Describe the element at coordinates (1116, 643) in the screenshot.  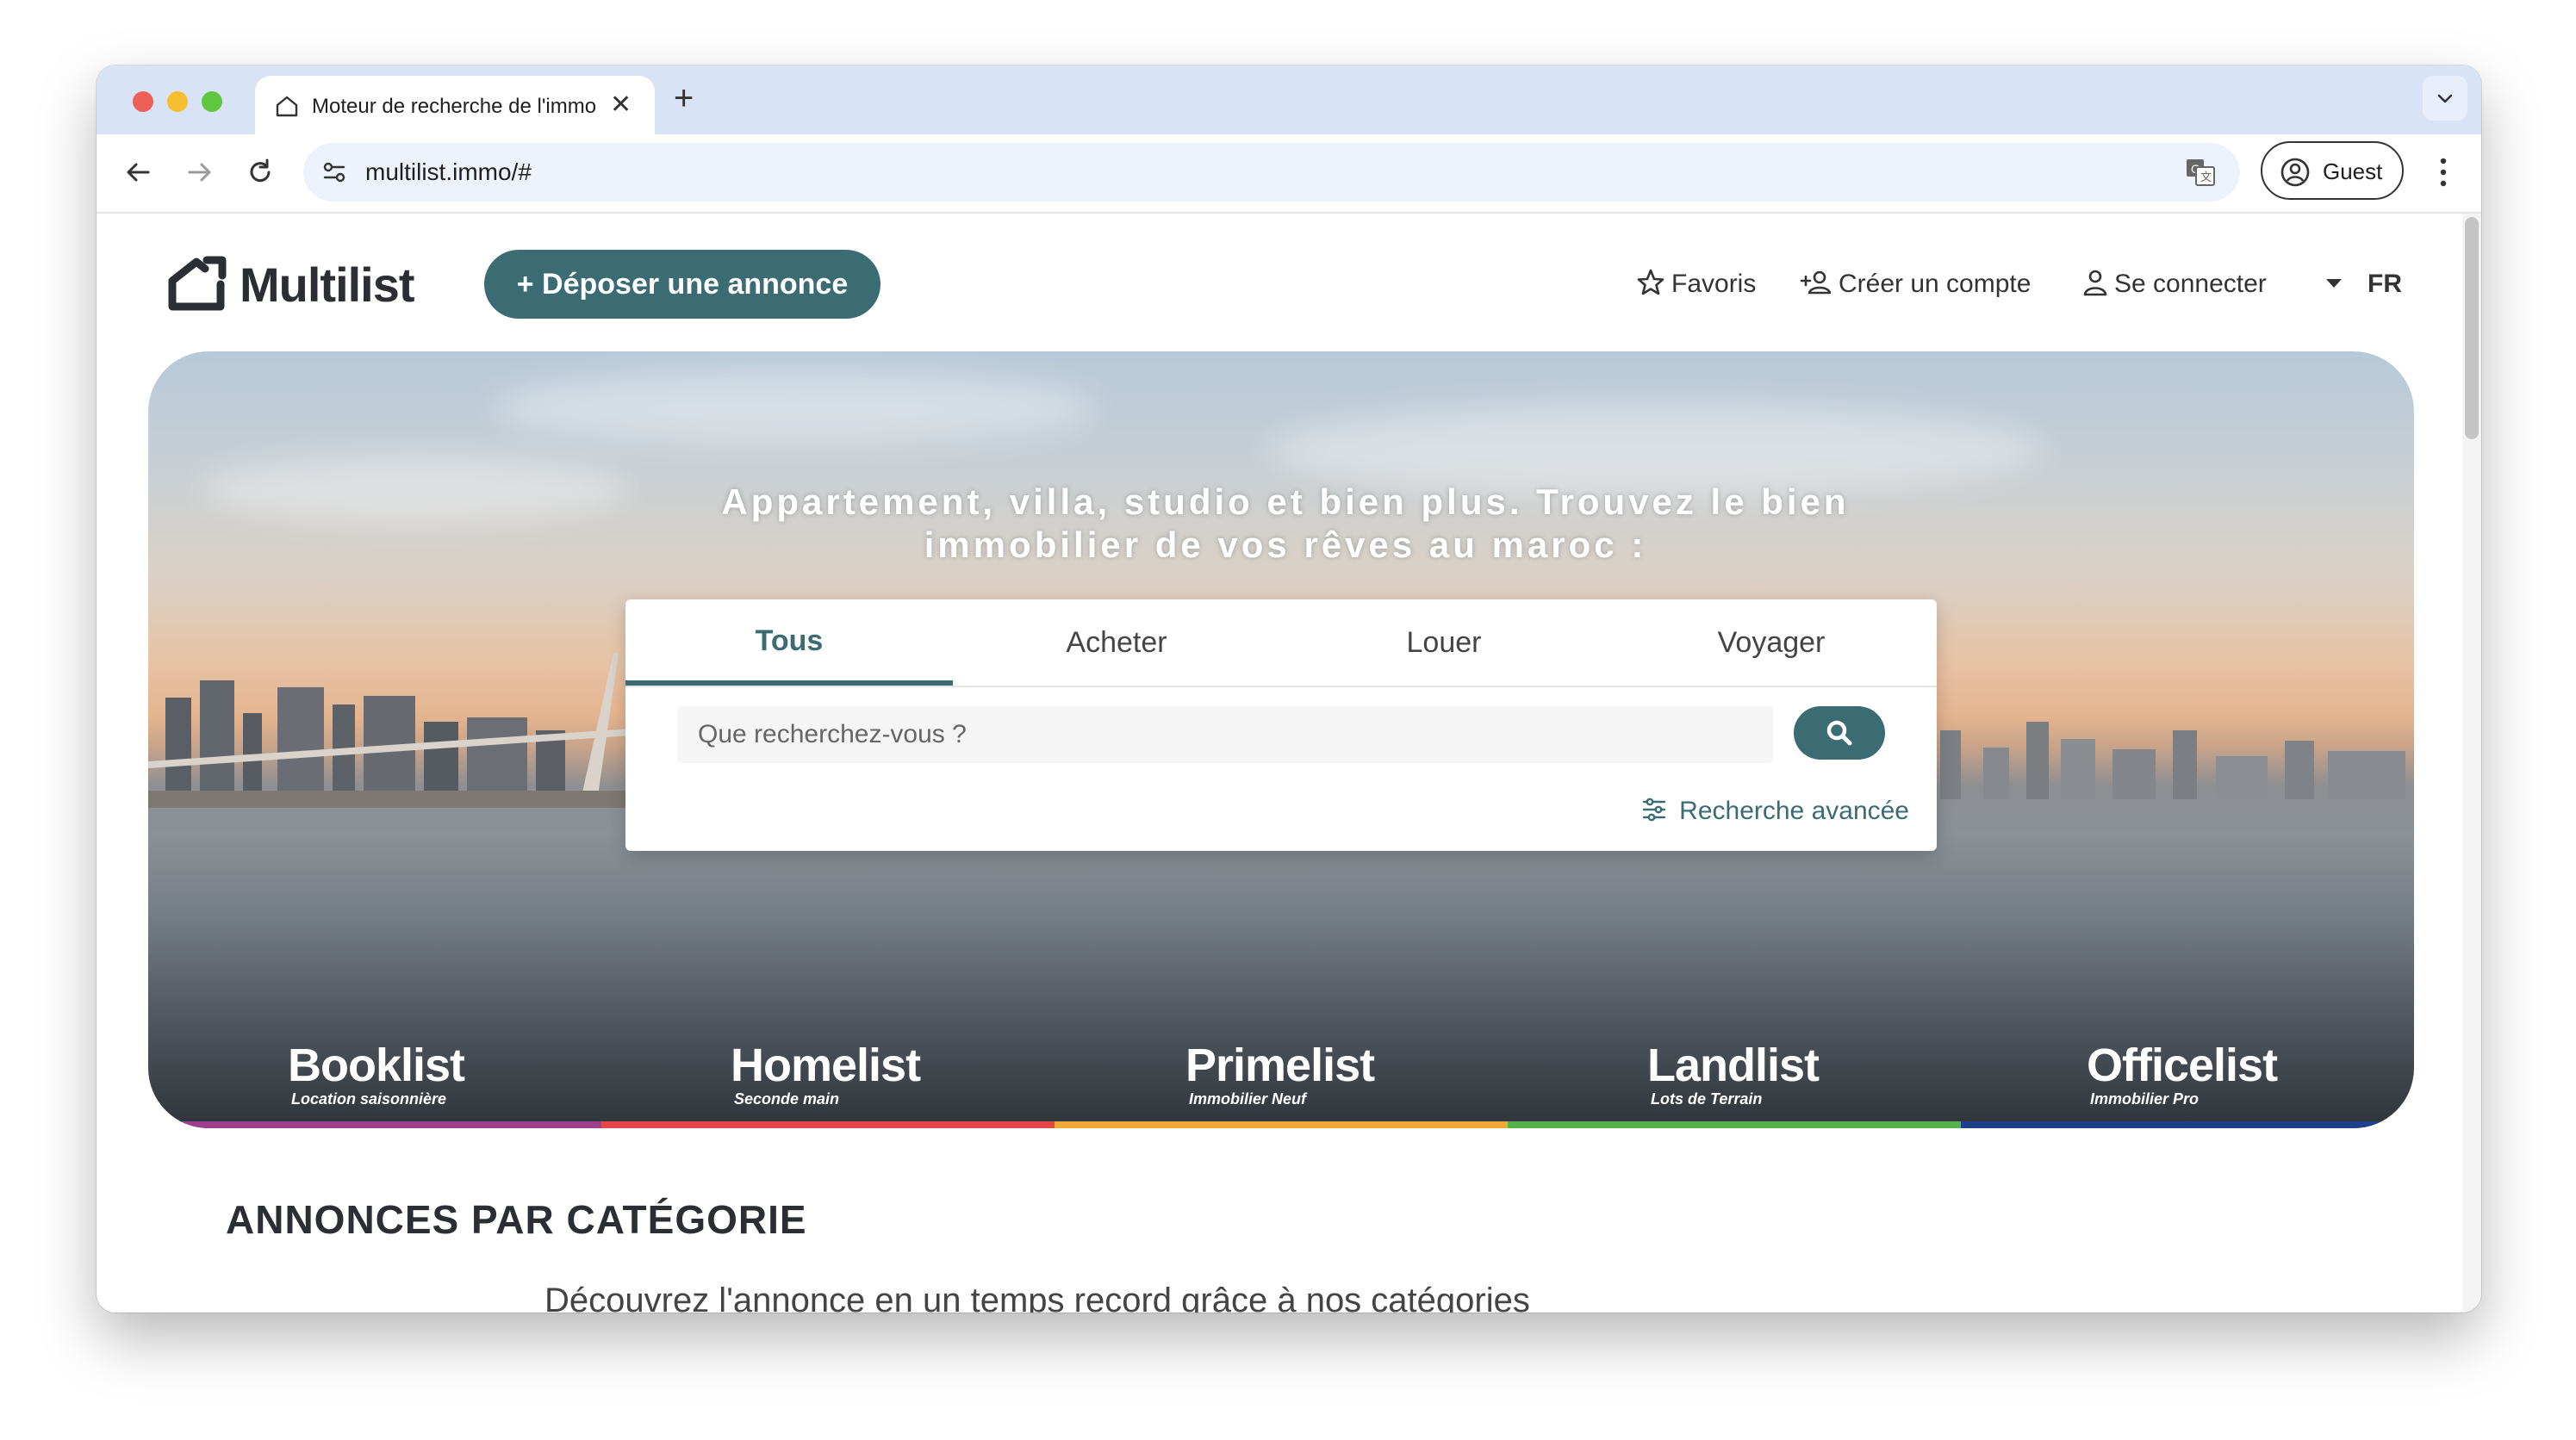
I see `tab-acheter: Acheter` at that location.